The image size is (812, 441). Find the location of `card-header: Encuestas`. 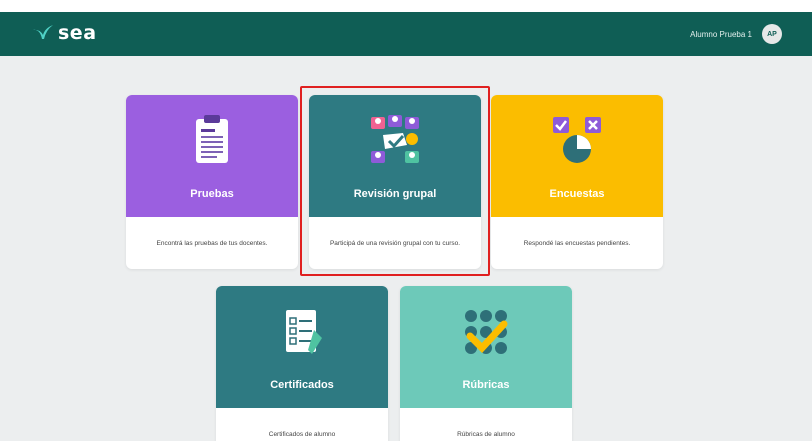

card-header: Encuestas is located at coordinates (577, 156).